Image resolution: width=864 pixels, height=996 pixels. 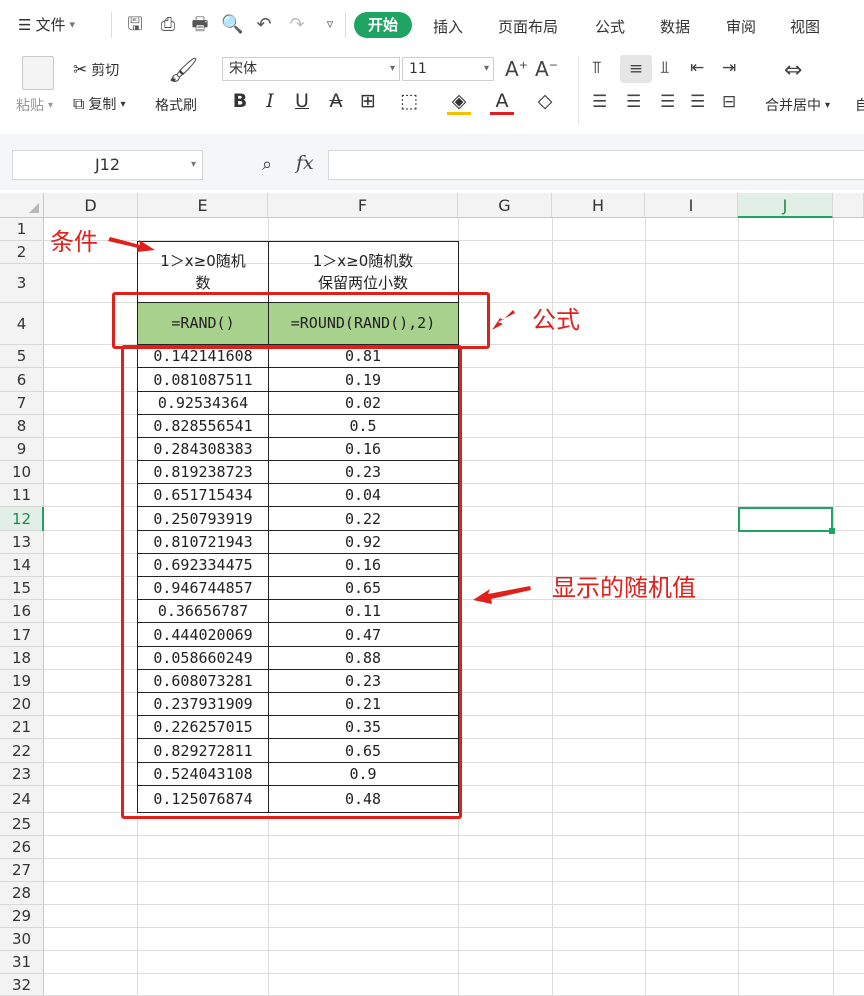 What do you see at coordinates (131, 244) in the screenshot?
I see `arrow-to-header-icon` at bounding box center [131, 244].